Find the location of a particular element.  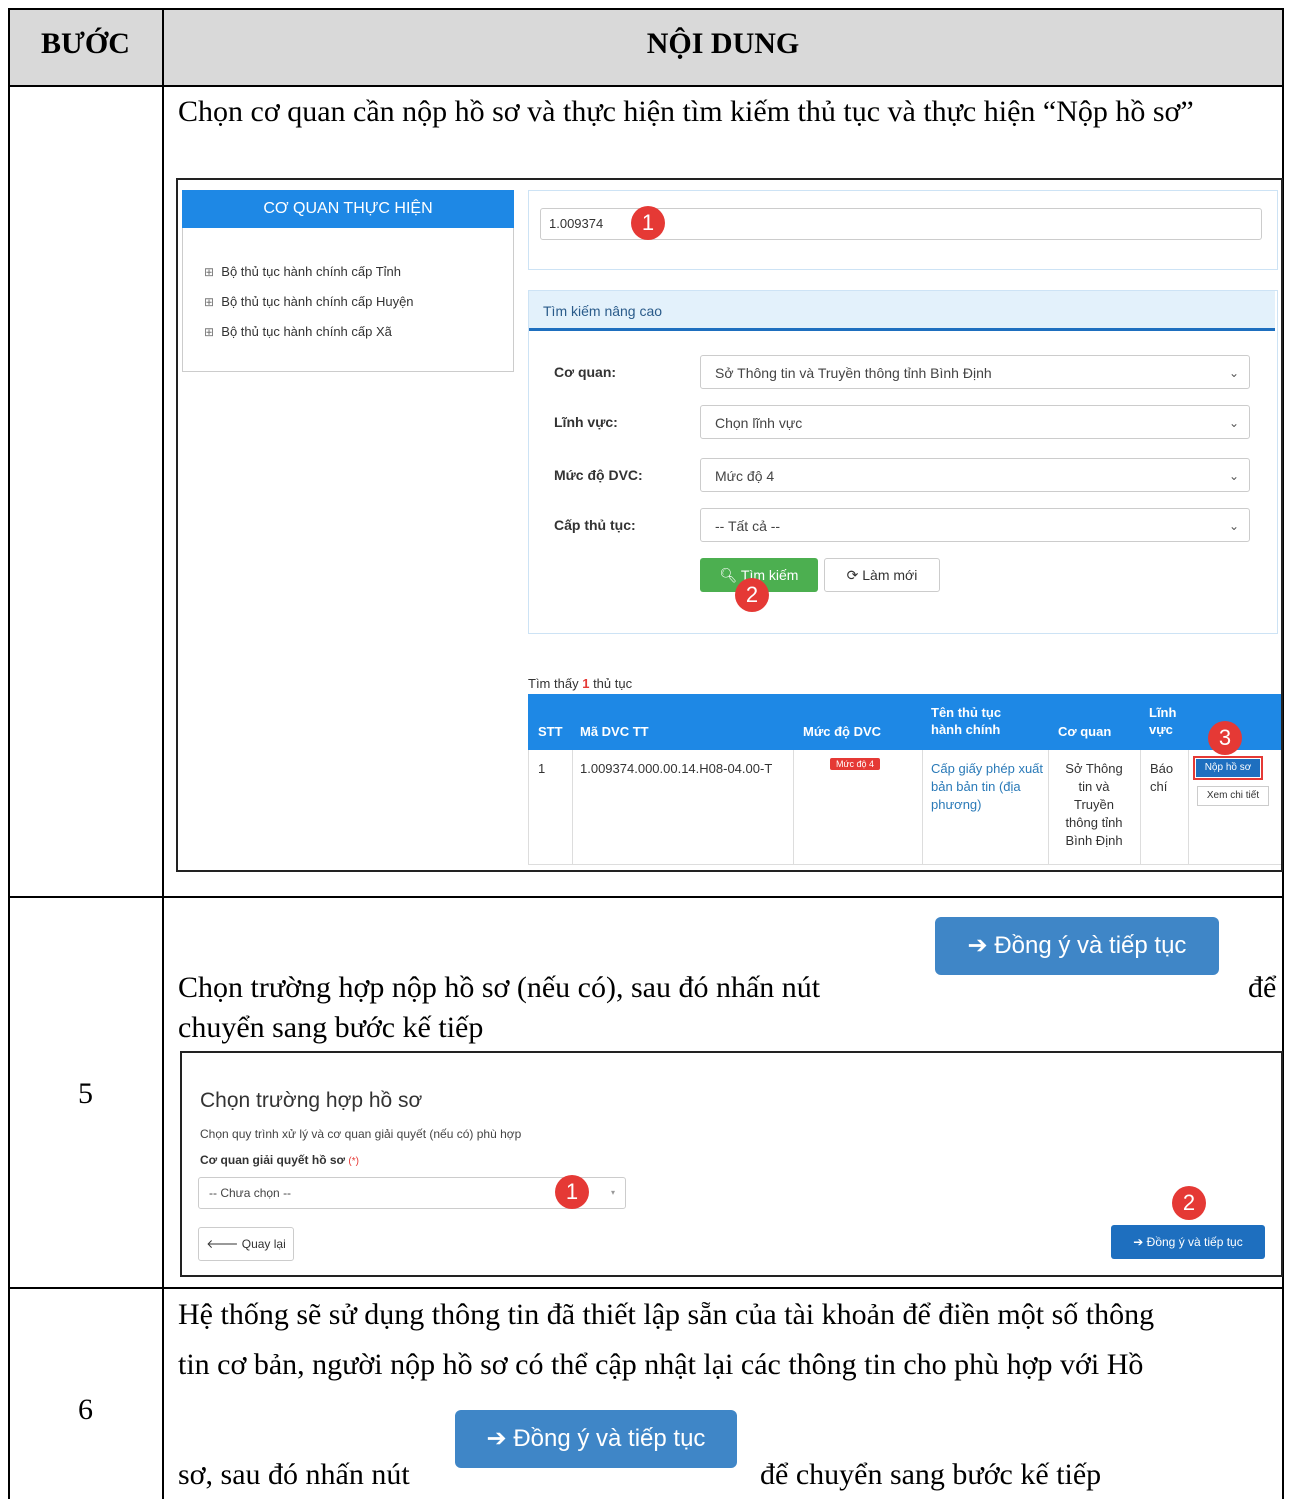

tree-item-district: ⊞ Bộ thủ tục hành chính cấp Huyện is located at coordinates (309, 301).